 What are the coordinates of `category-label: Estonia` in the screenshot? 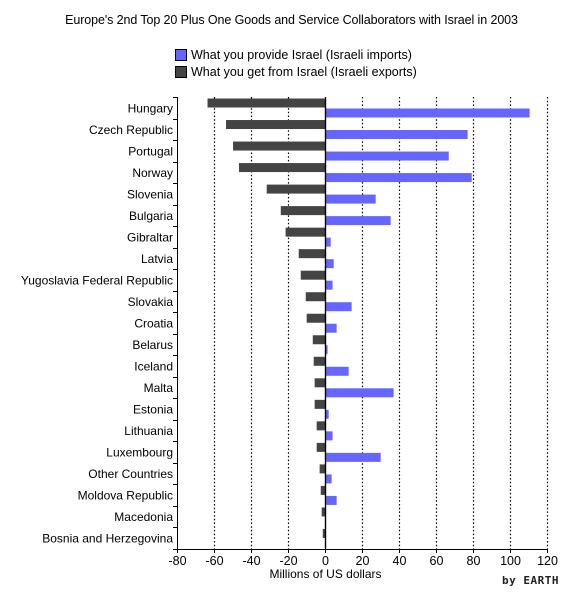 It's located at (153, 410).